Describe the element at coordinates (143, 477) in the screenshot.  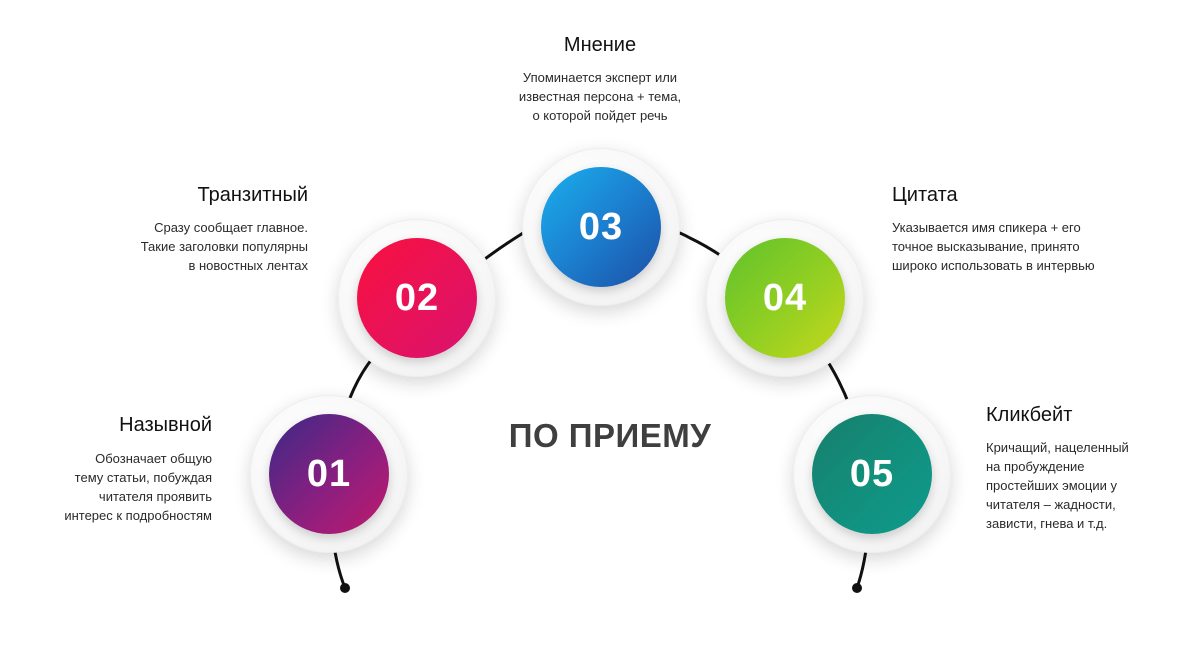
I see `step-01-desc-line: тему статьи, побуждая` at that location.